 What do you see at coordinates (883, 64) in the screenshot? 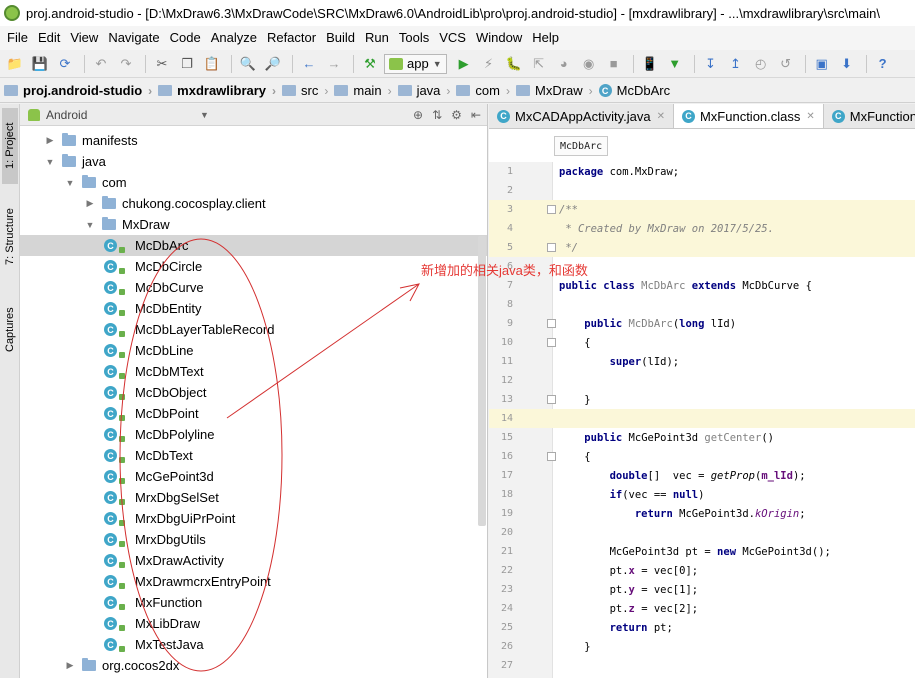
I see `help-icon: ?` at bounding box center [883, 64].